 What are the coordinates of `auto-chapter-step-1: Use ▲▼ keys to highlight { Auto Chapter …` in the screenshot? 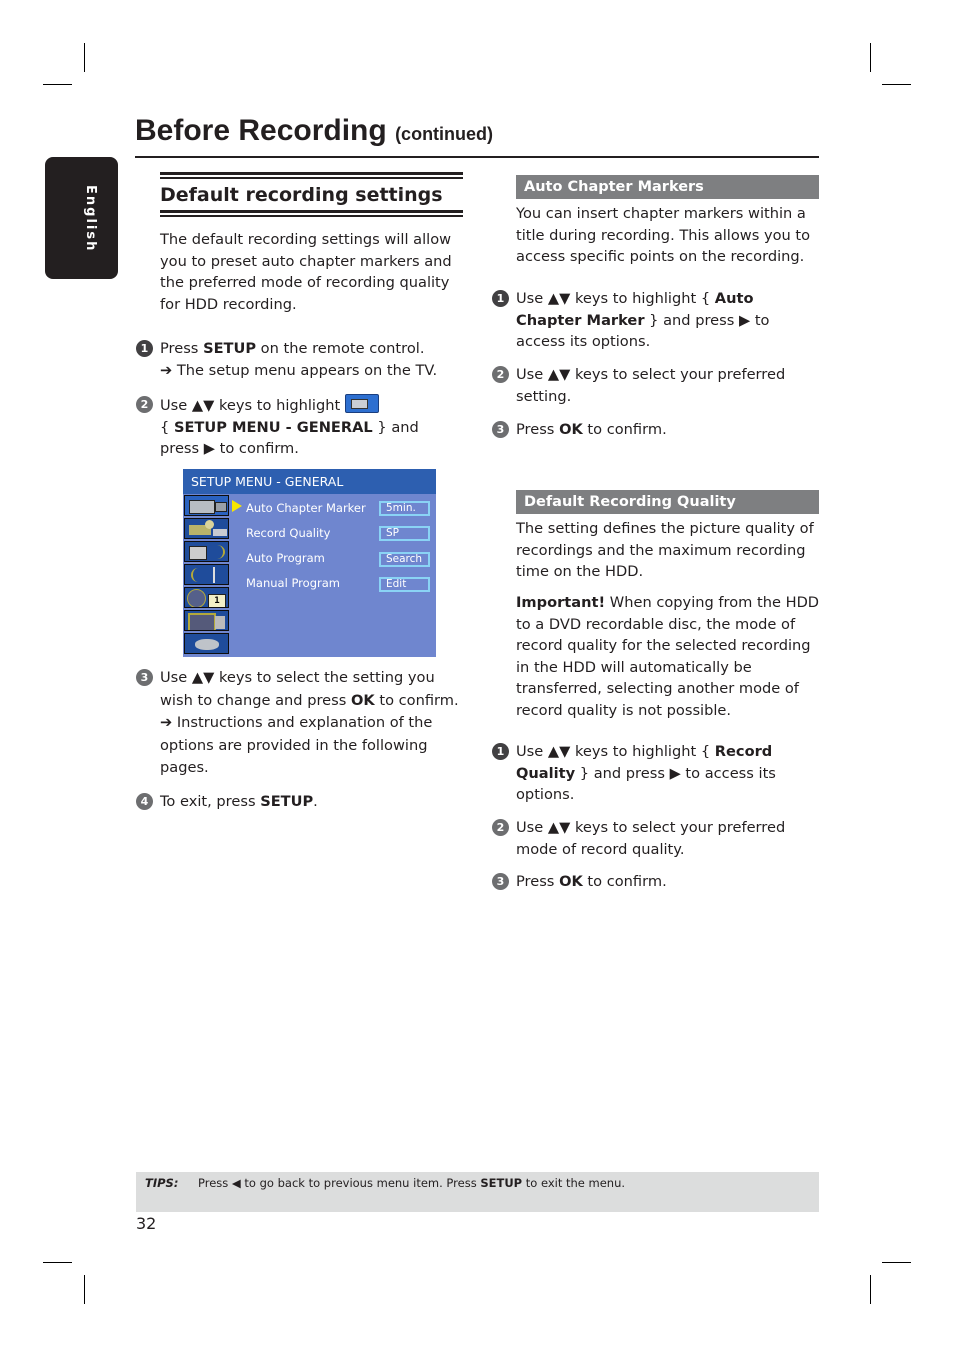 It's located at (666, 320).